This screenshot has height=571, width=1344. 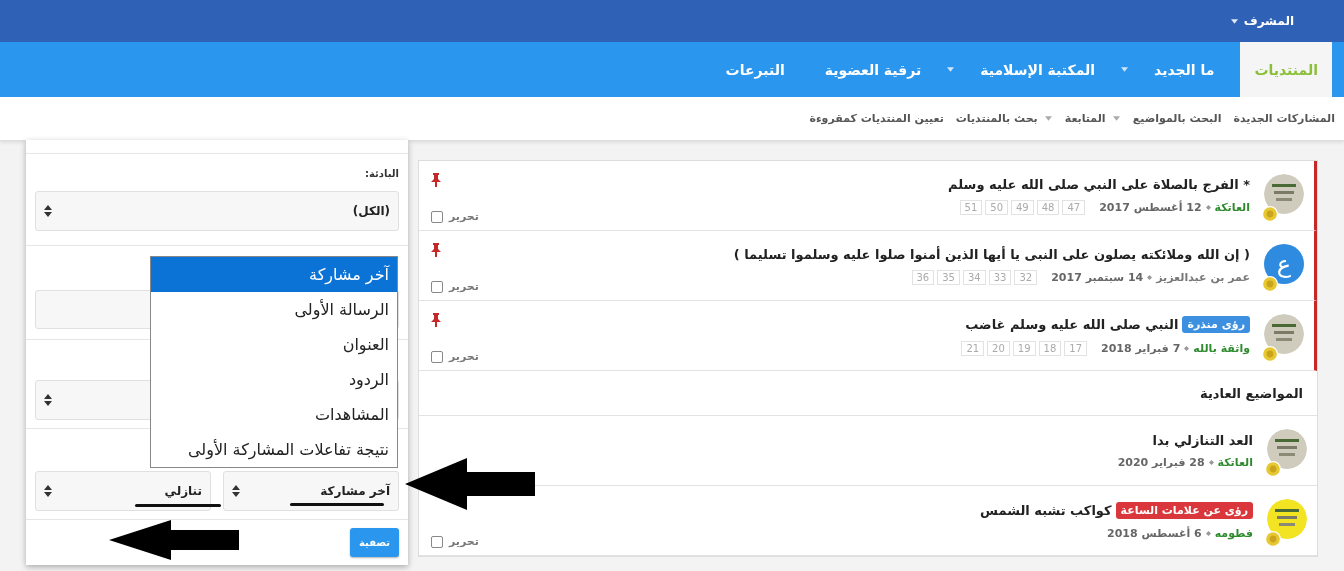 I want to click on page-link: 20, so click(x=998, y=348).